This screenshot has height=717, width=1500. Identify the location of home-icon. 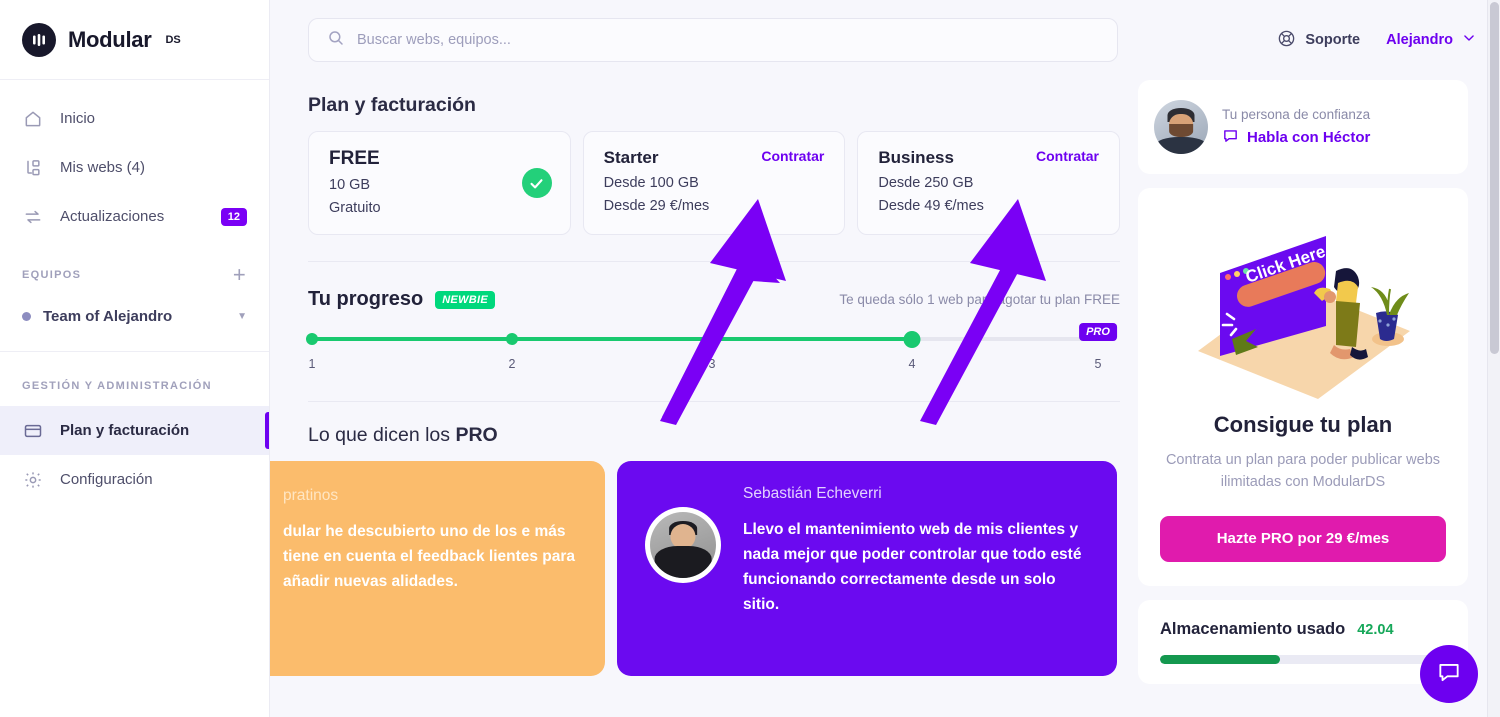
(33, 119).